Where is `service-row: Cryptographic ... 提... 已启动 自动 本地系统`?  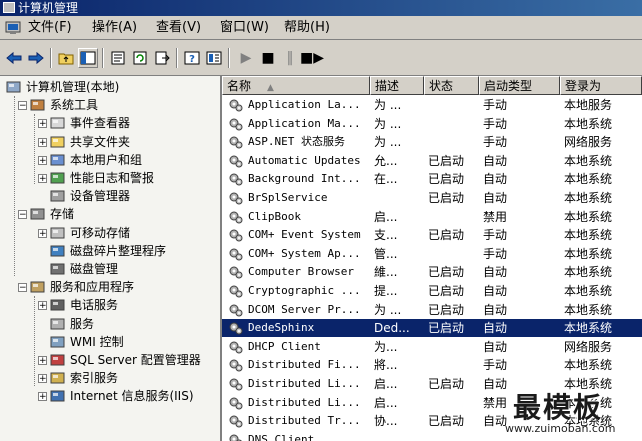
service-row: Cryptographic ... 提... 已启动 自动 本地系统 is located at coordinates (432, 291).